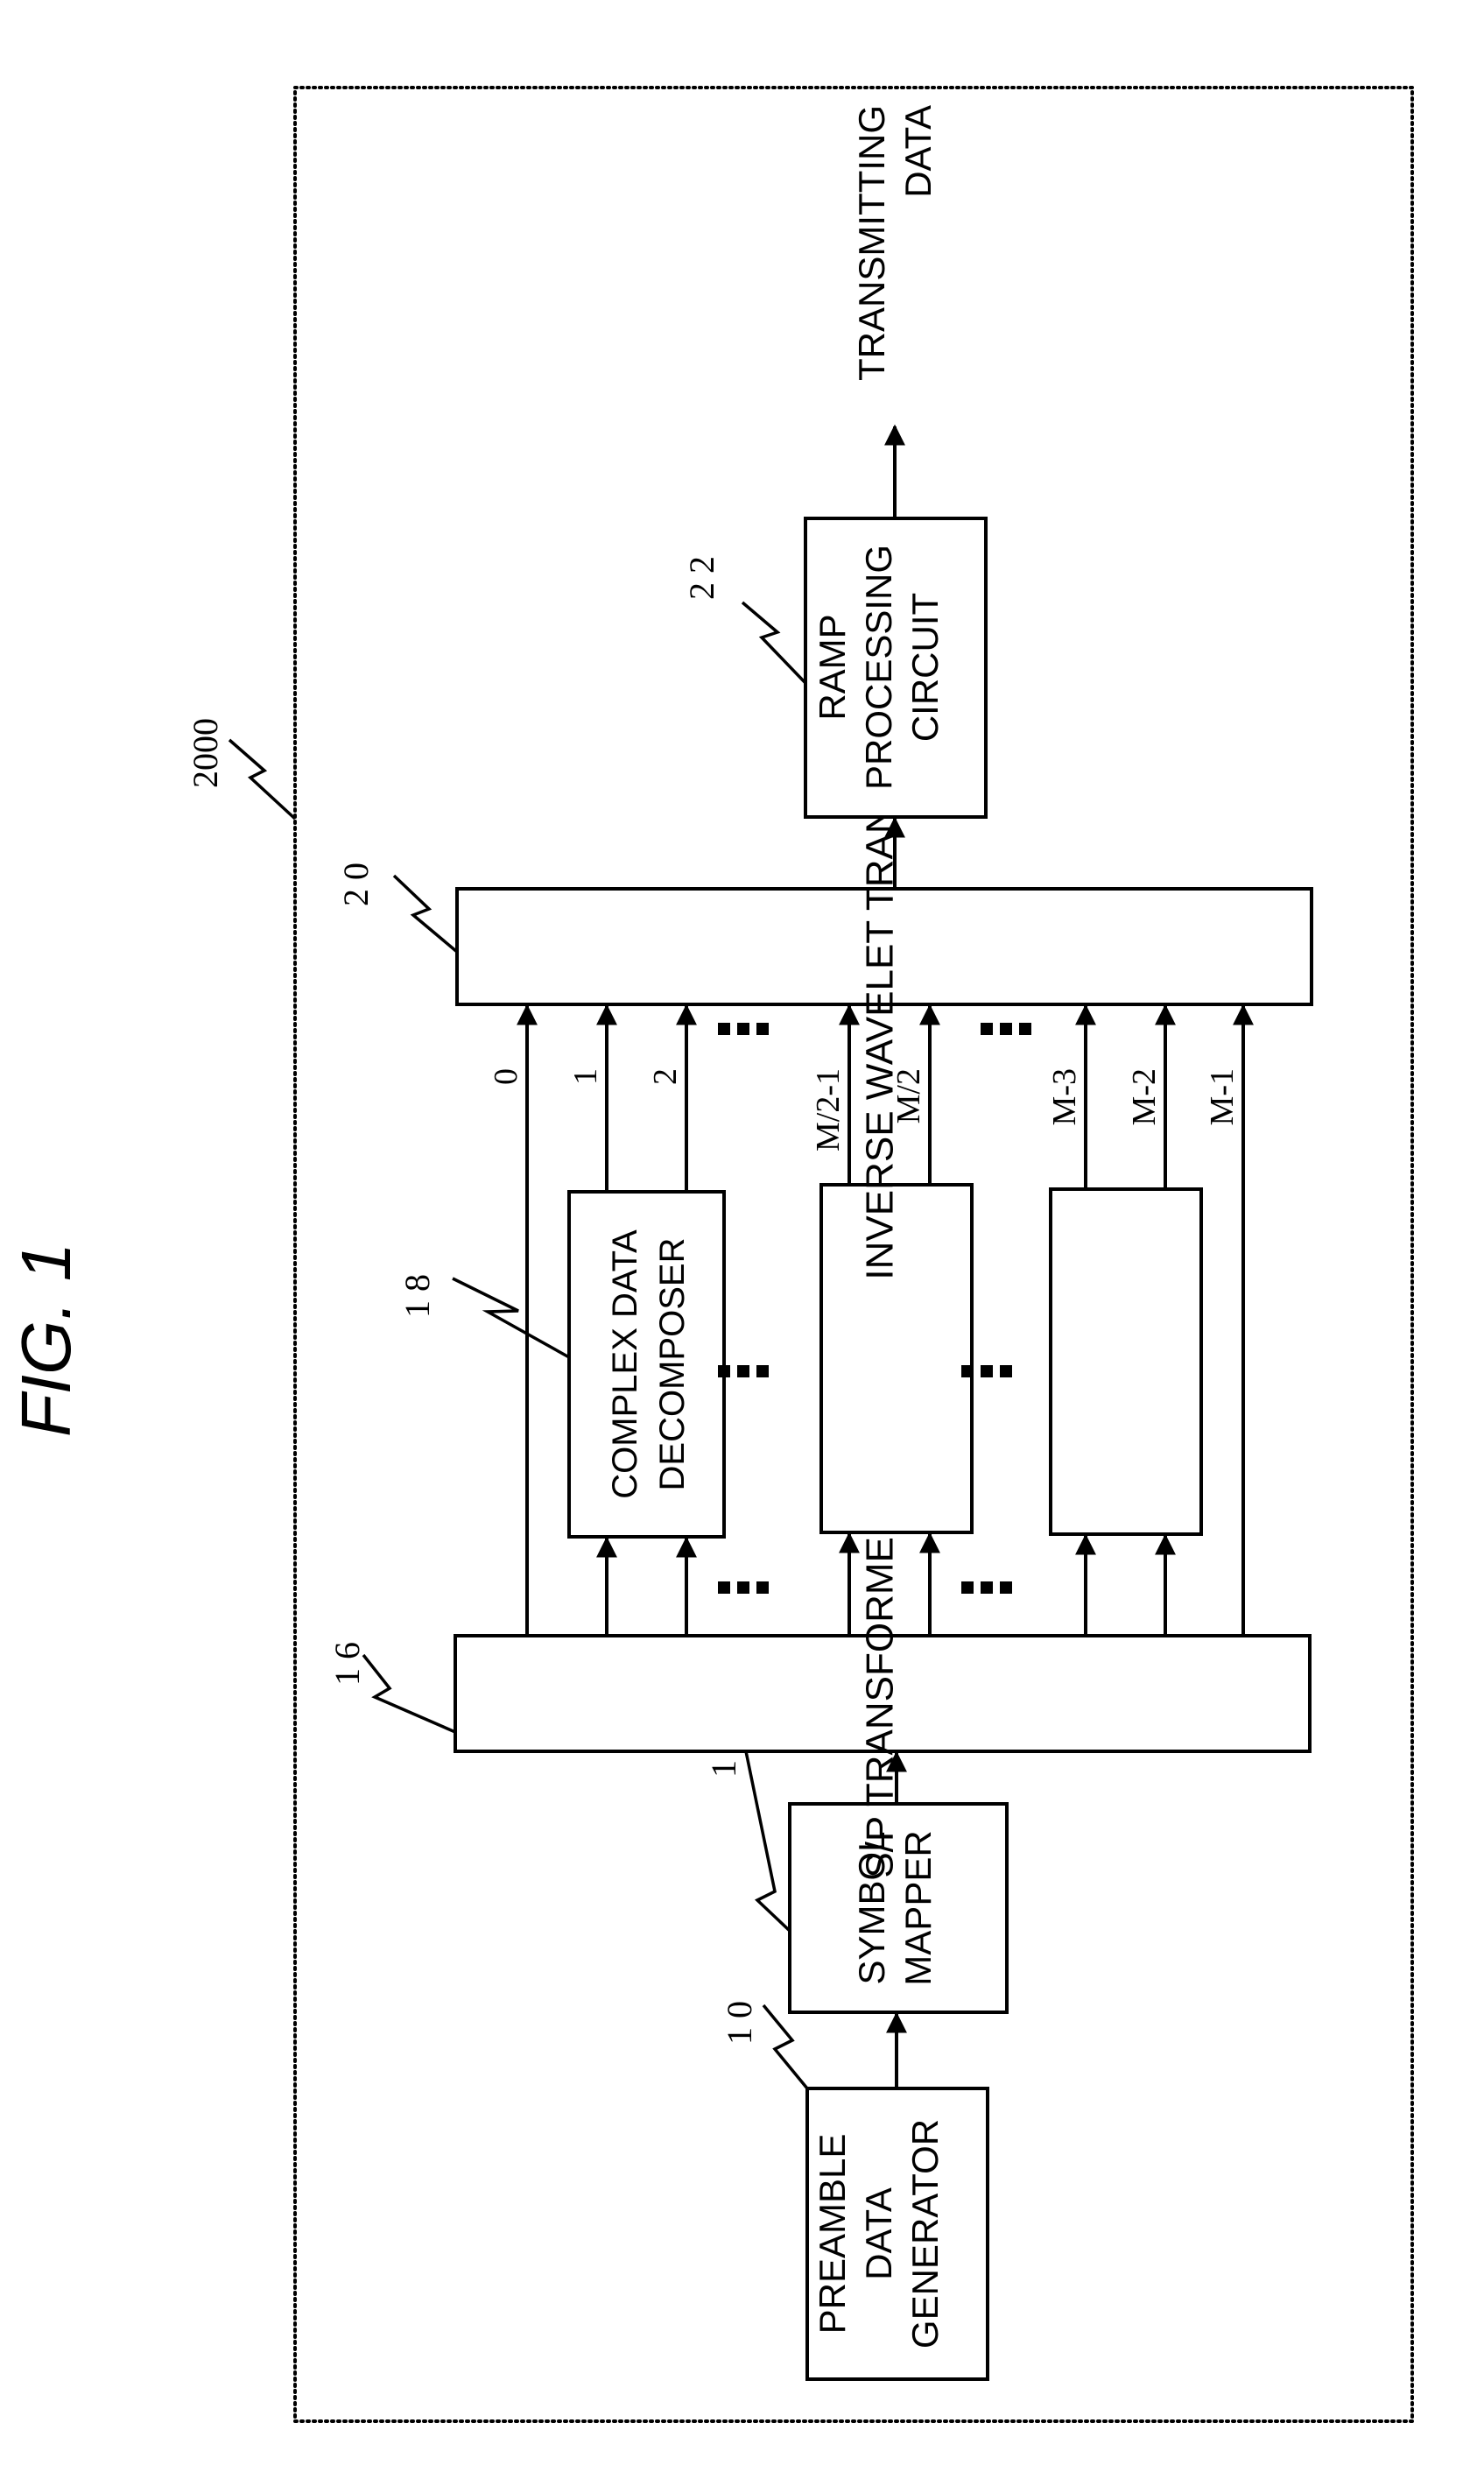  I want to click on output-label-line-2: DATA, so click(918, 151).